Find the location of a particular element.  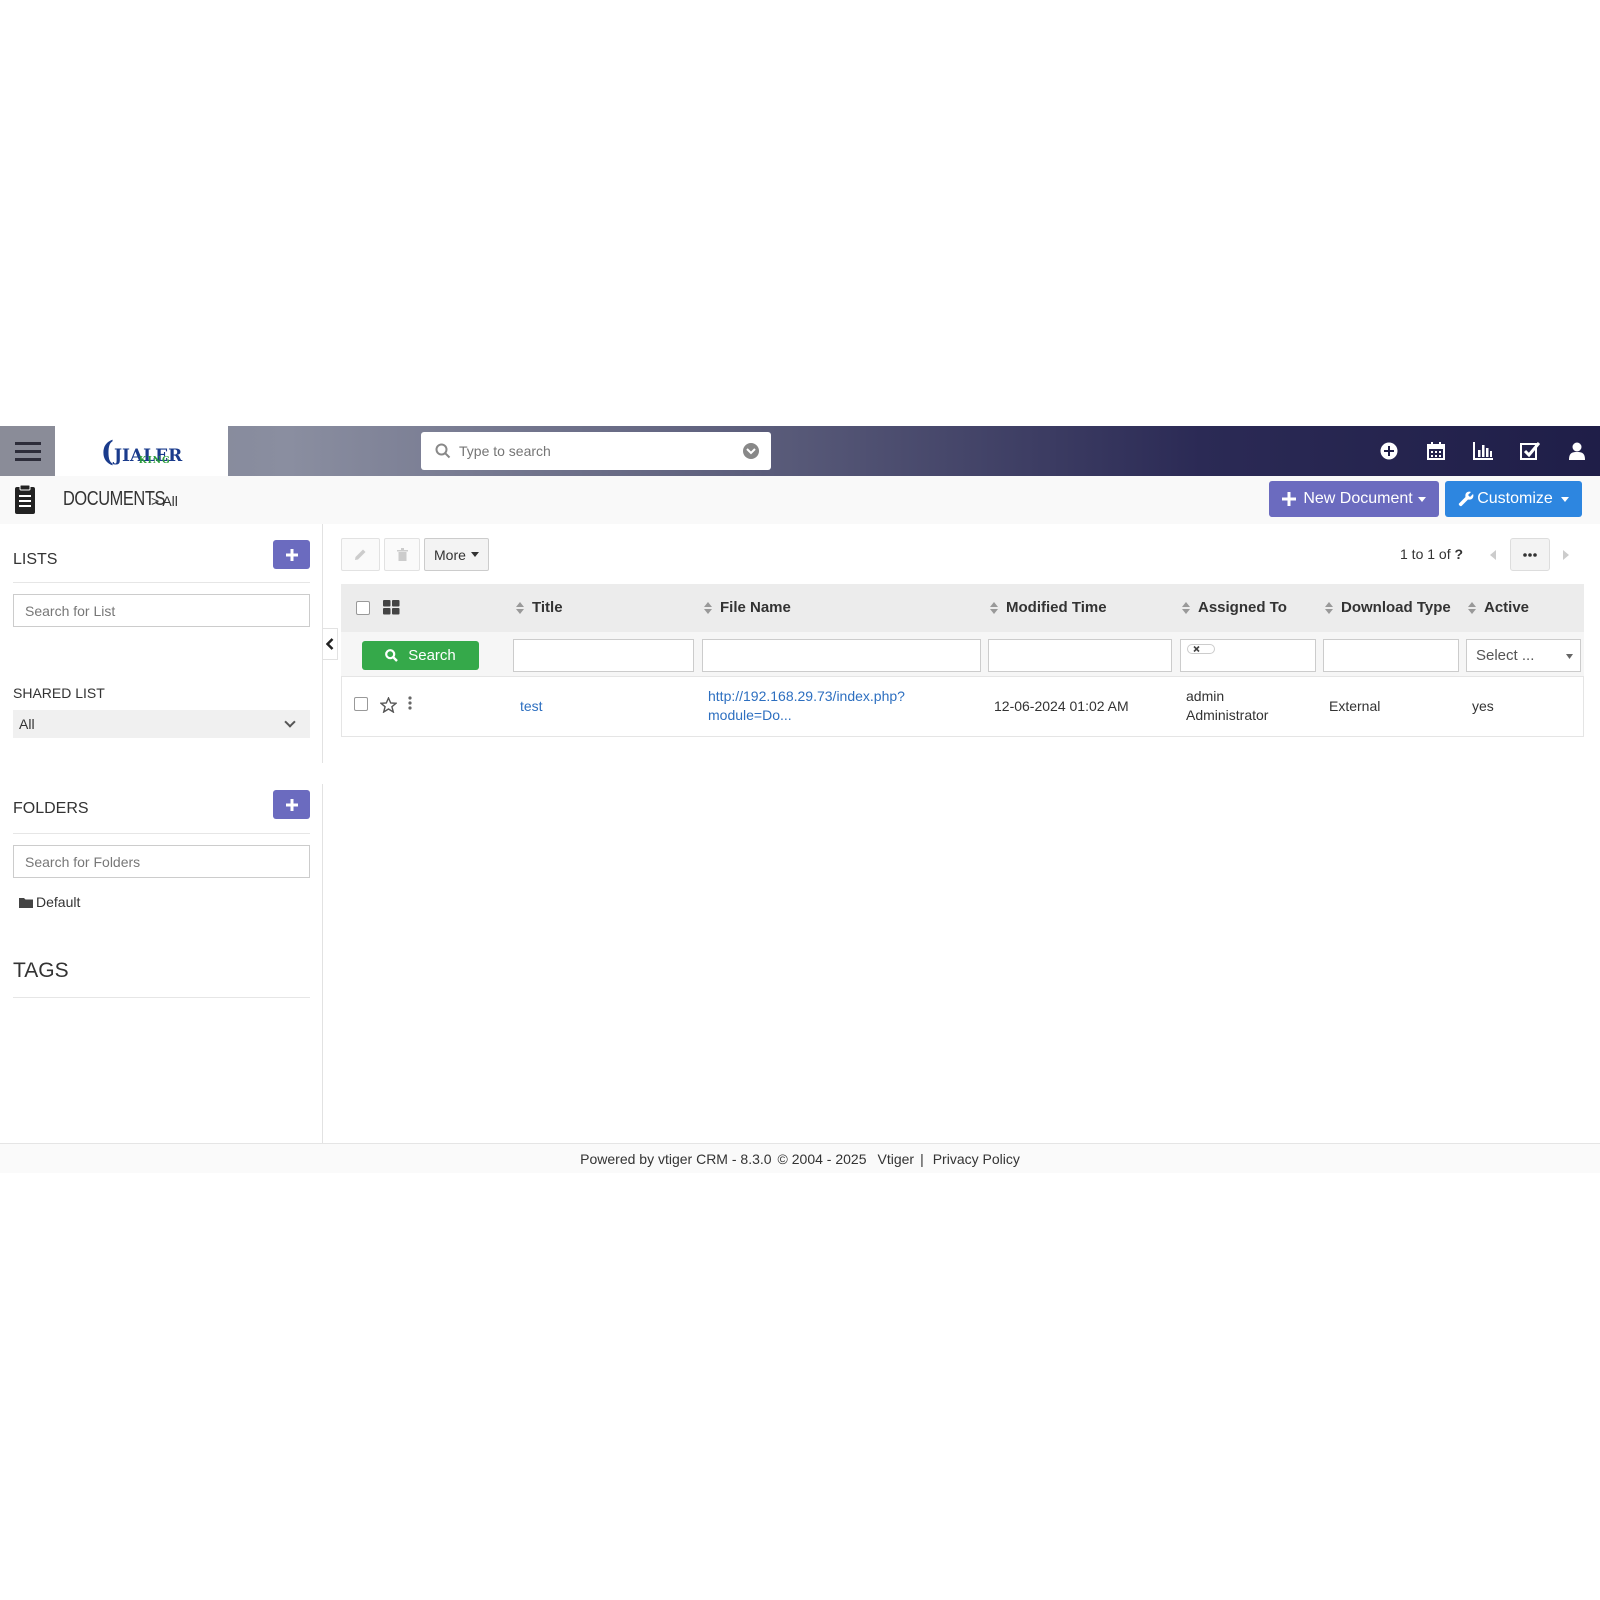

file-name-filter-input is located at coordinates (841, 655).